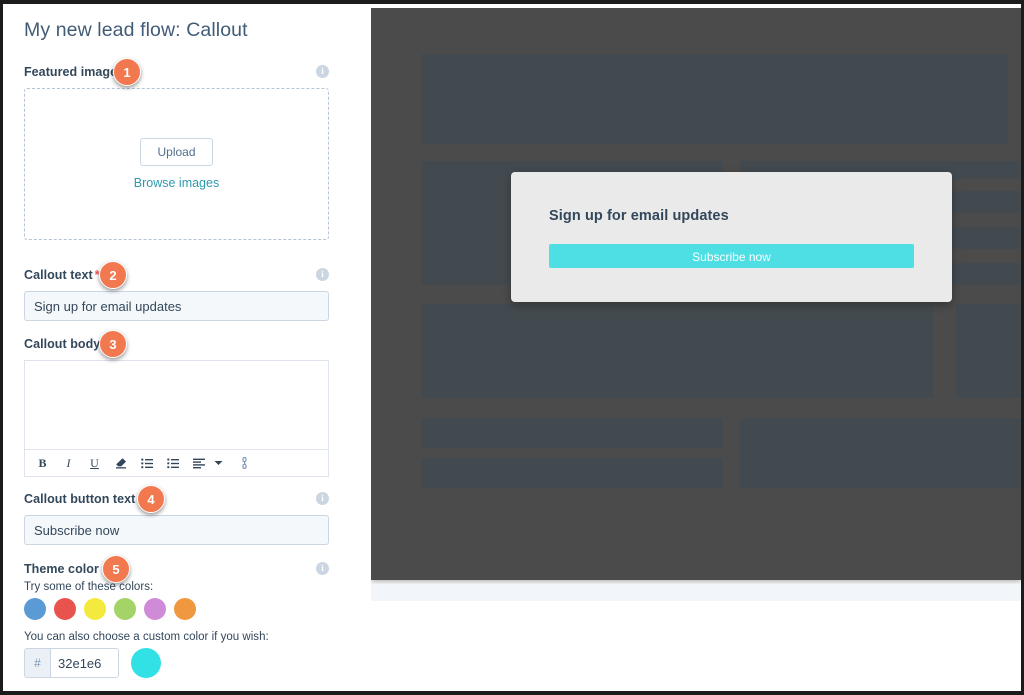 The width and height of the screenshot is (1024, 695). What do you see at coordinates (58, 275) in the screenshot?
I see `callout-text-label: Callout text` at bounding box center [58, 275].